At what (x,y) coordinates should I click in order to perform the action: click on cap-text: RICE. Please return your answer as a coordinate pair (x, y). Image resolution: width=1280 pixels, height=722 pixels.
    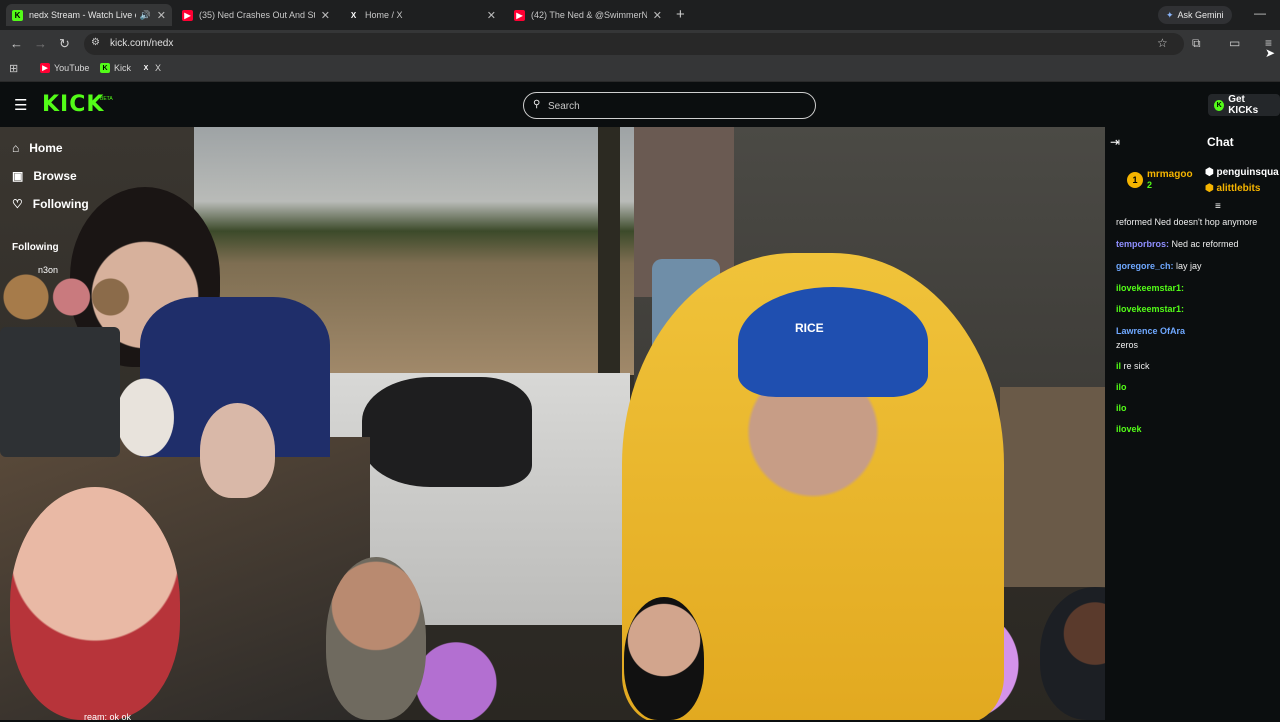
    Looking at the image, I should click on (809, 328).